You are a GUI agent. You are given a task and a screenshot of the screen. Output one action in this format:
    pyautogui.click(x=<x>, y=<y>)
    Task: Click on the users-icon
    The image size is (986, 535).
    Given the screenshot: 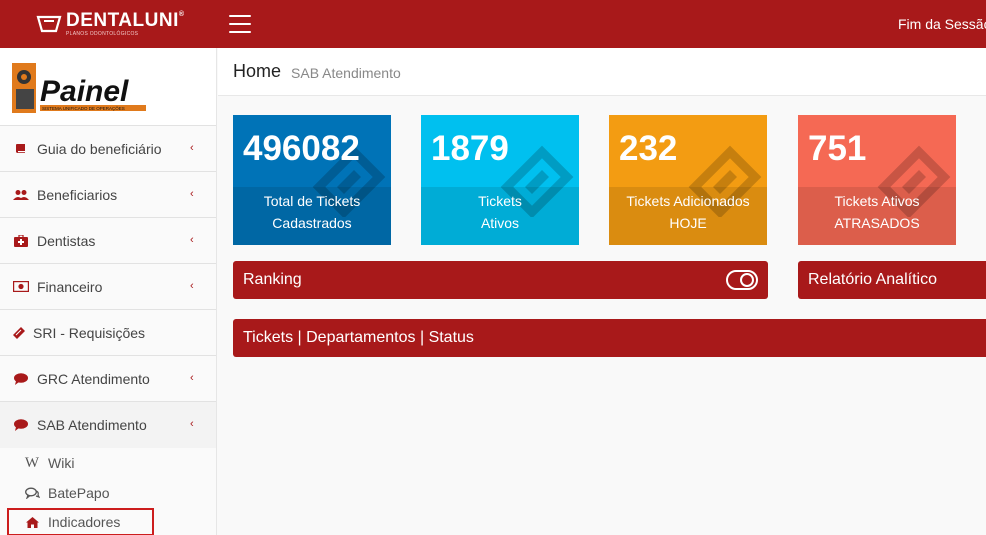 What is the action you would take?
    pyautogui.click(x=21, y=195)
    